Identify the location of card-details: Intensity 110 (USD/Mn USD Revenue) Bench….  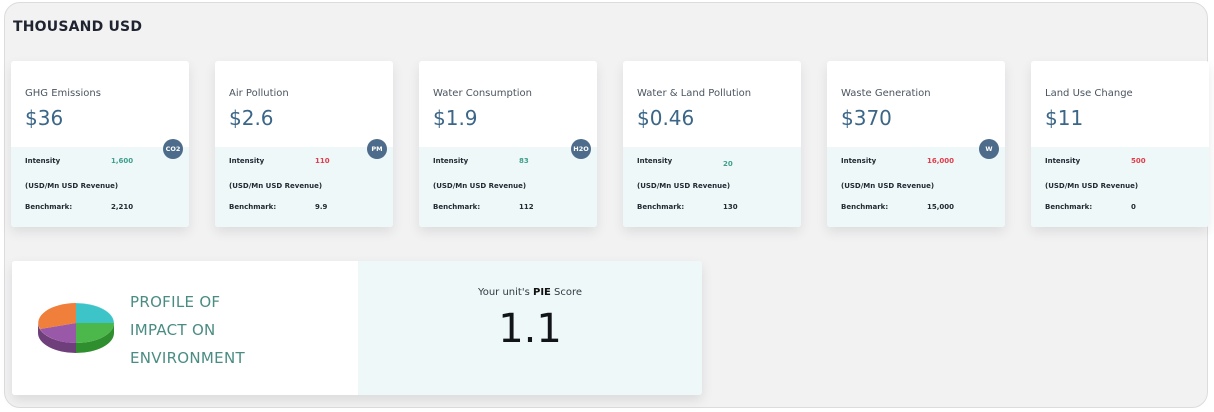
(304, 187).